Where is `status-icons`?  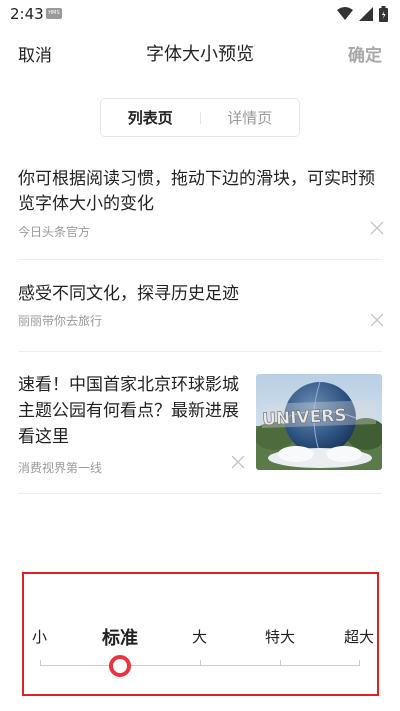
status-icons is located at coordinates (362, 14).